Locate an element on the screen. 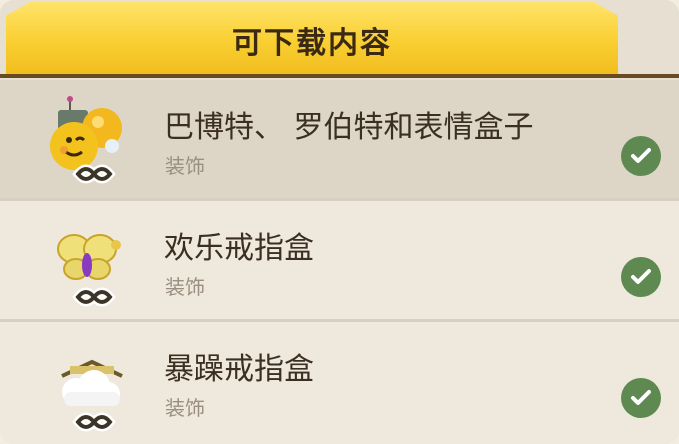  item-title: 欢乐戒指盒 is located at coordinates (239, 248).